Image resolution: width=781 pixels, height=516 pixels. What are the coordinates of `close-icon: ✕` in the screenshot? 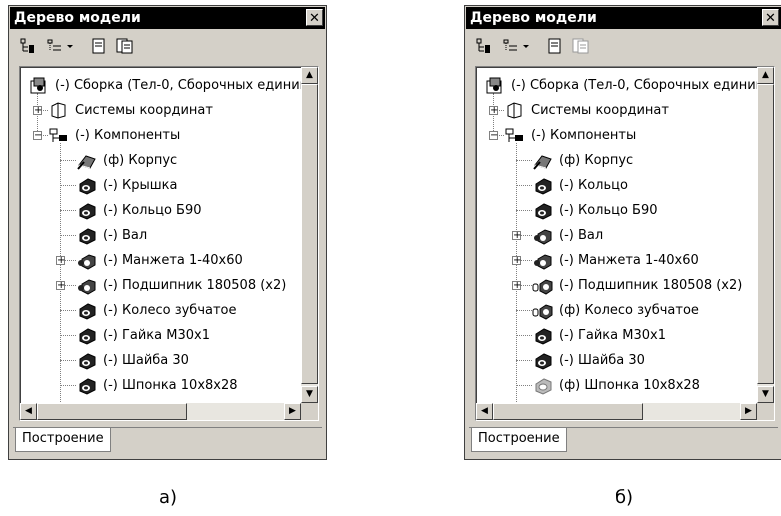 It's located at (770, 18).